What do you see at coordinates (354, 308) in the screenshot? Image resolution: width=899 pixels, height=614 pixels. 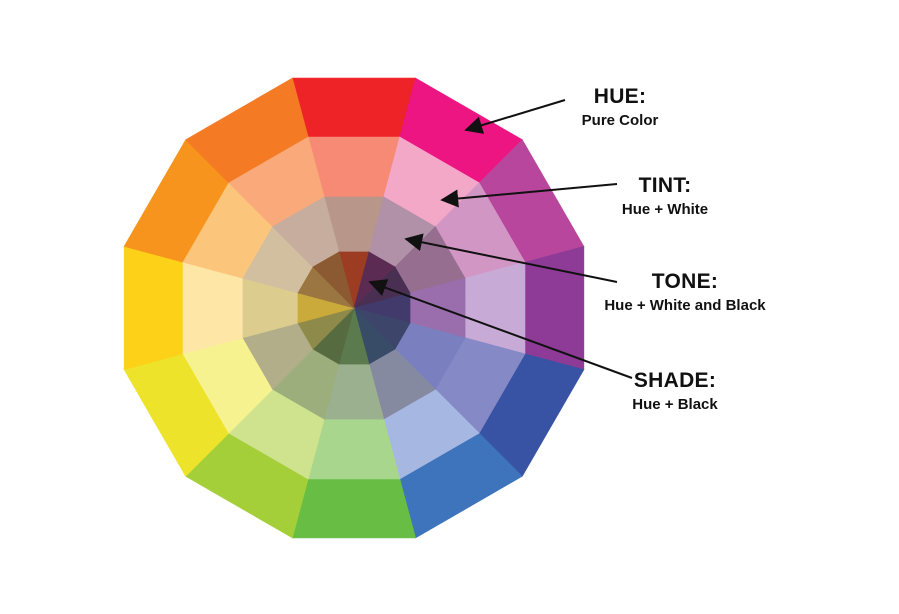 I see `shade-ring` at bounding box center [354, 308].